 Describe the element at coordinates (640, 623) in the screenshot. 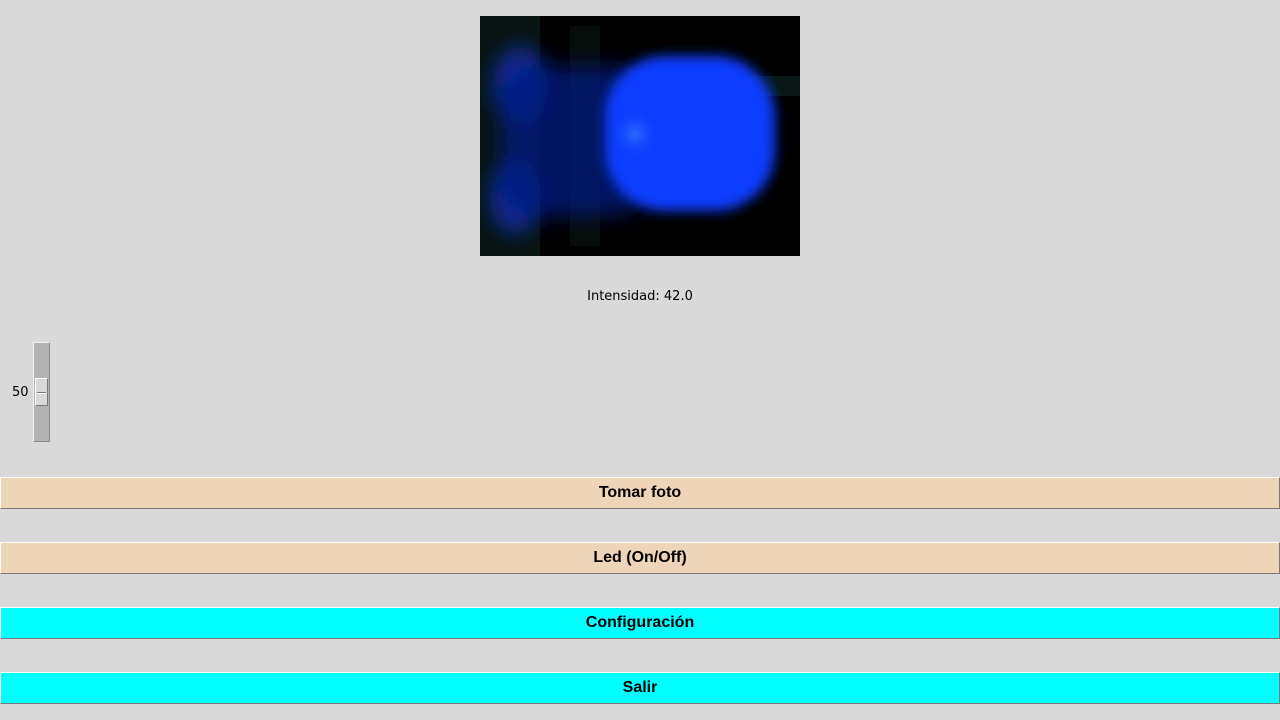

I see `settings-button: Configuración` at that location.